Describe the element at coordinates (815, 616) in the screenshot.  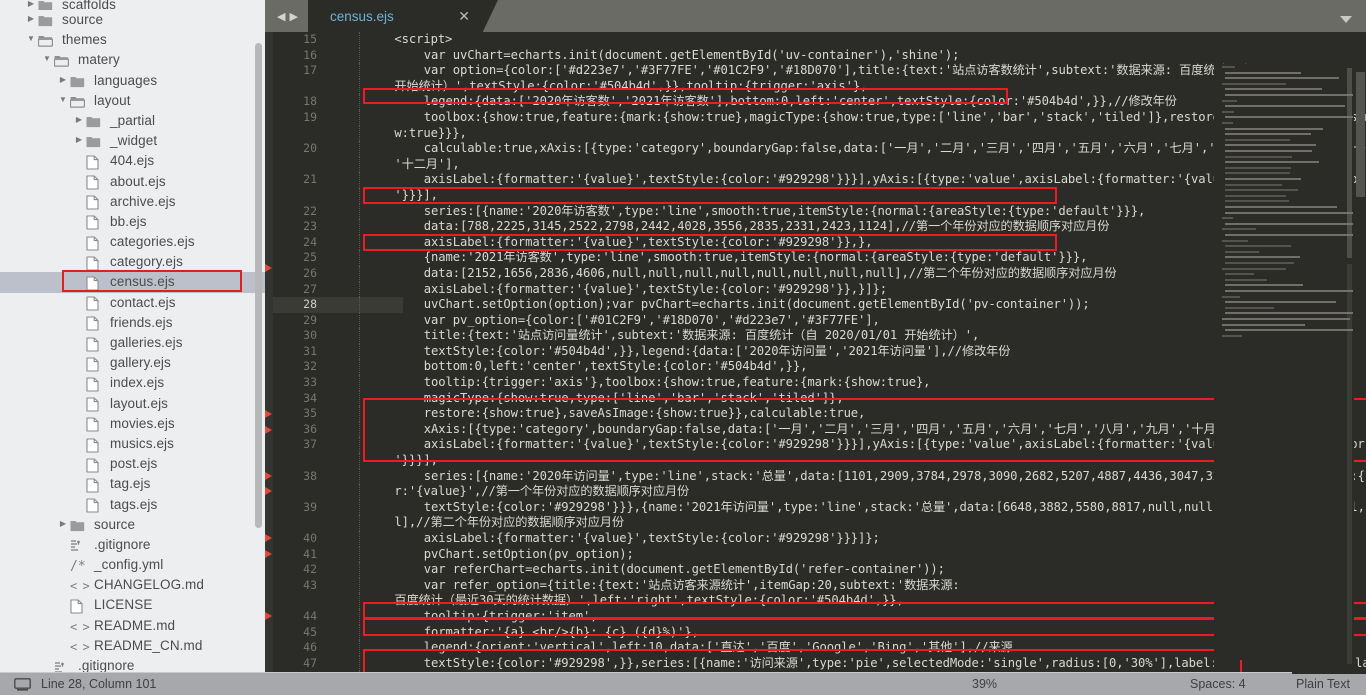
I see `code-line: 44 tooltip:{trigger:'item',` at that location.